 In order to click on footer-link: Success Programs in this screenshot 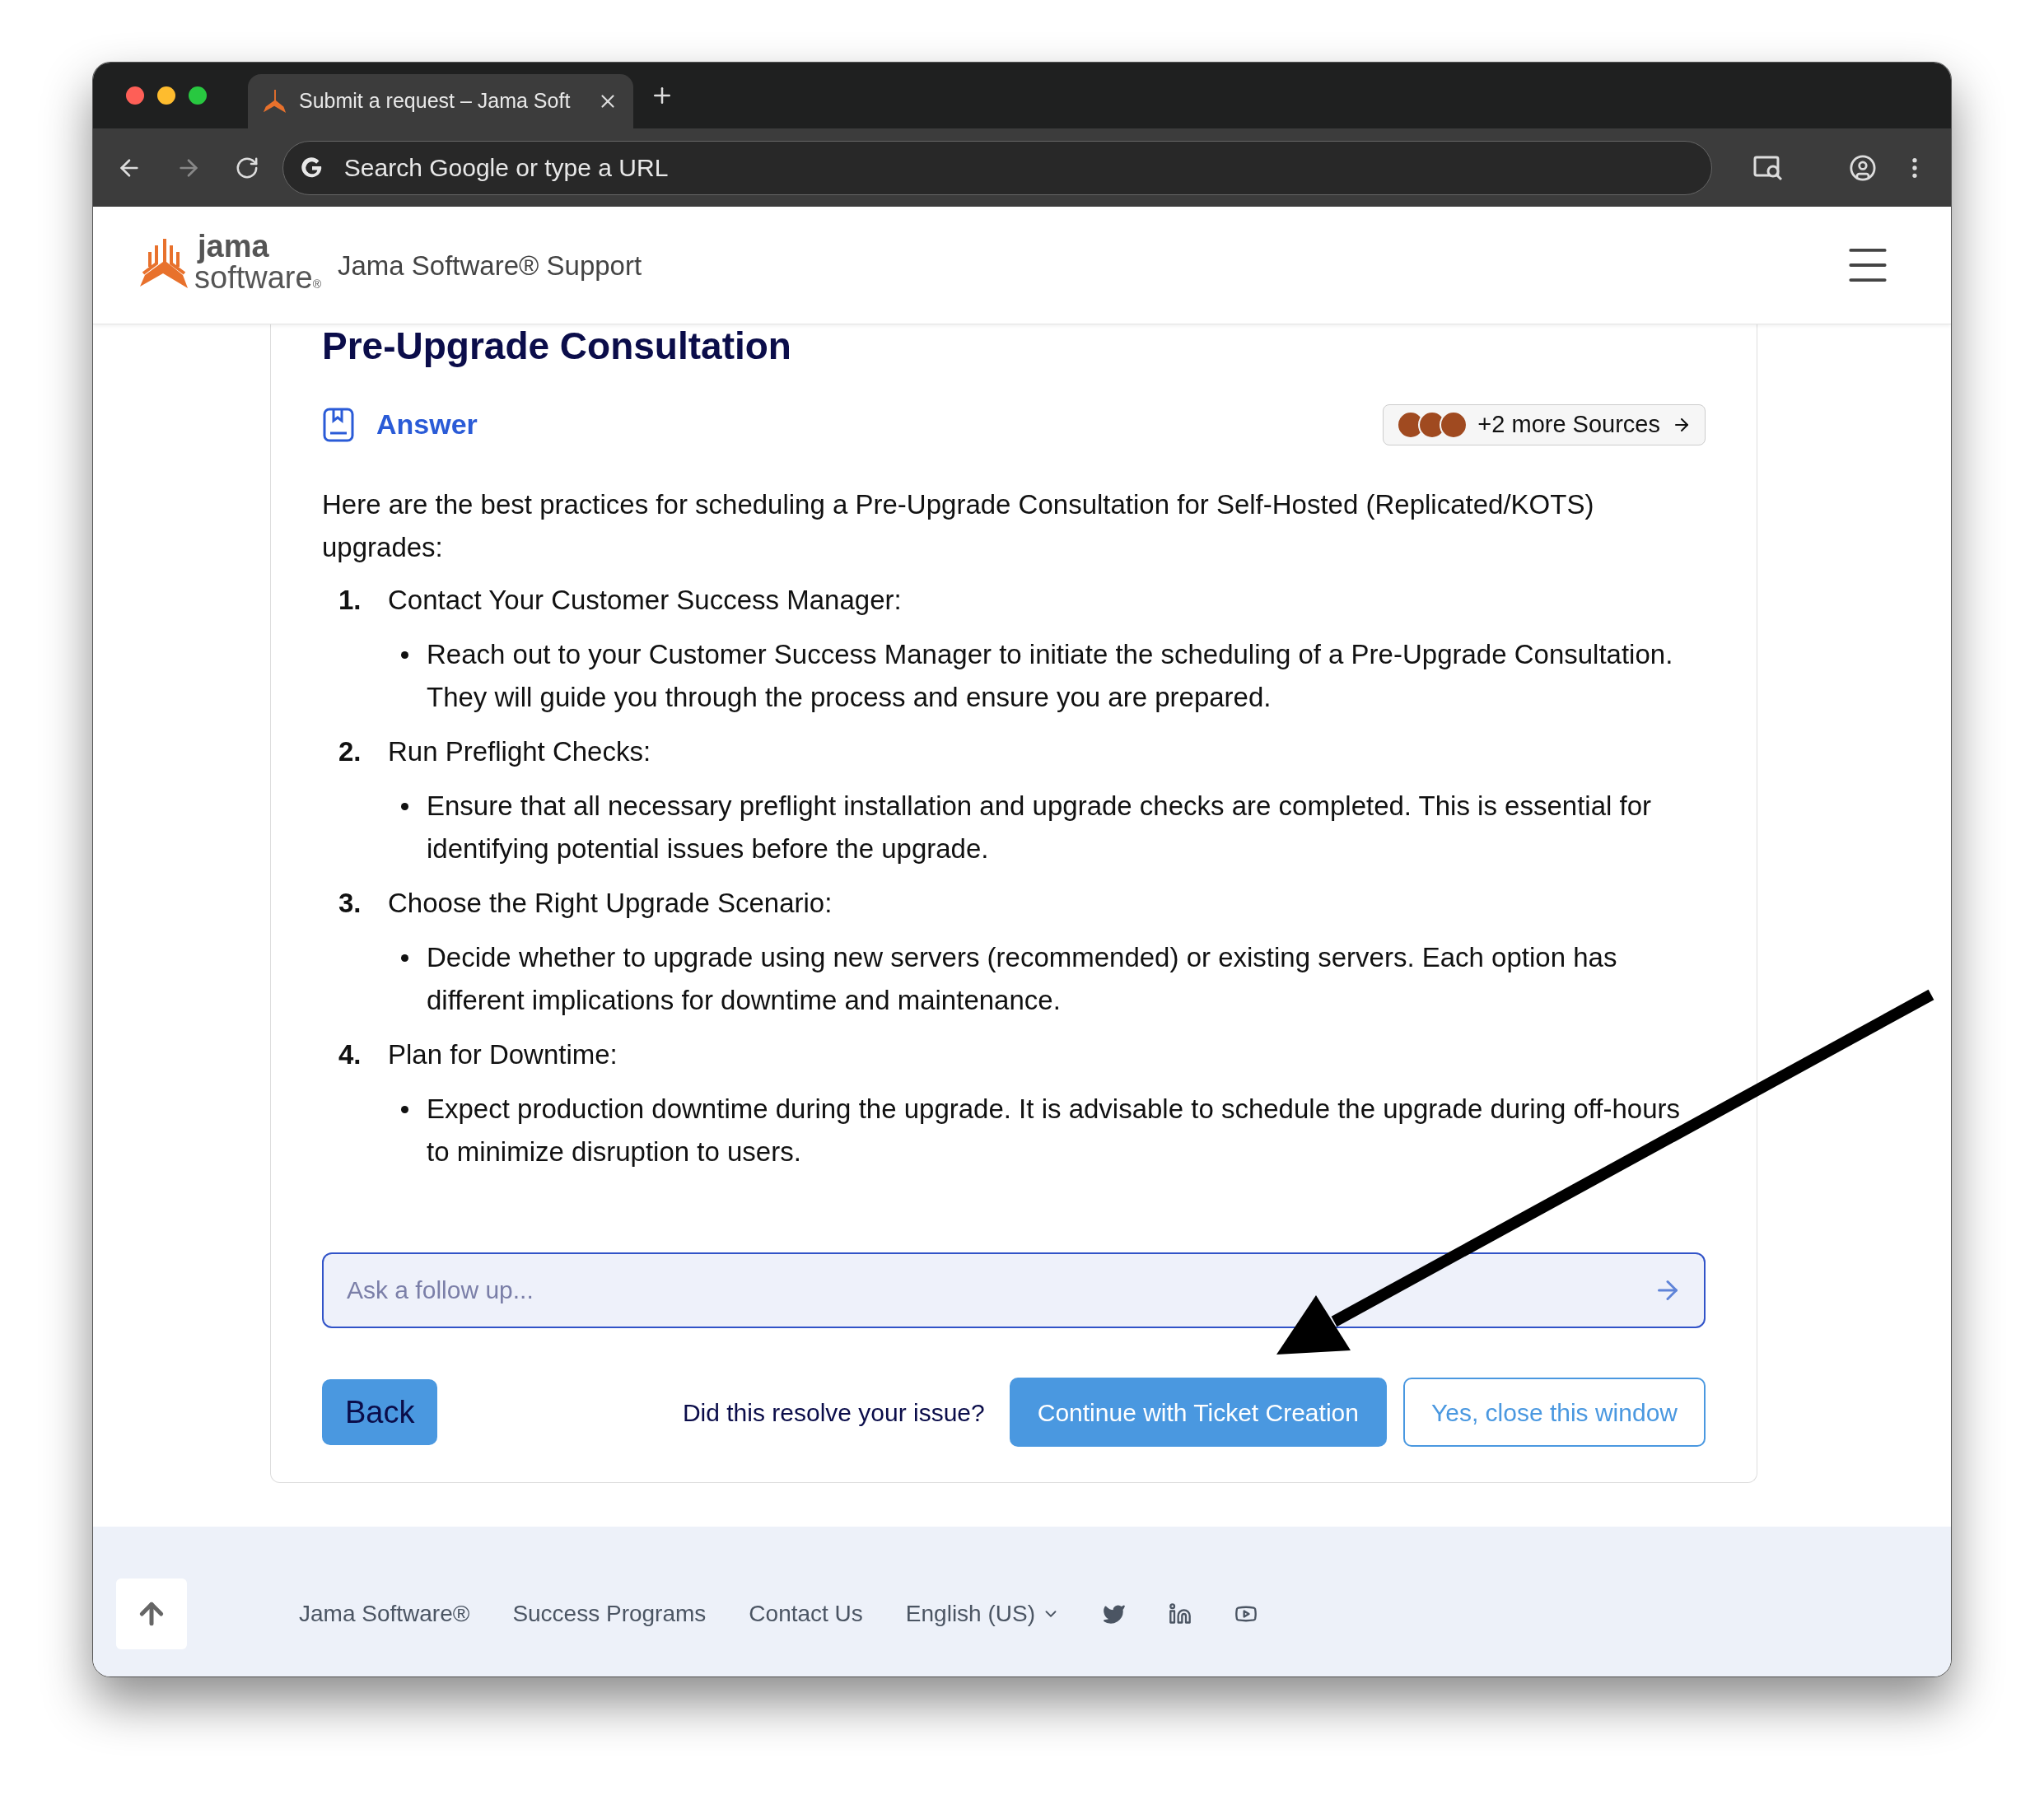, I will do `click(609, 1614)`.